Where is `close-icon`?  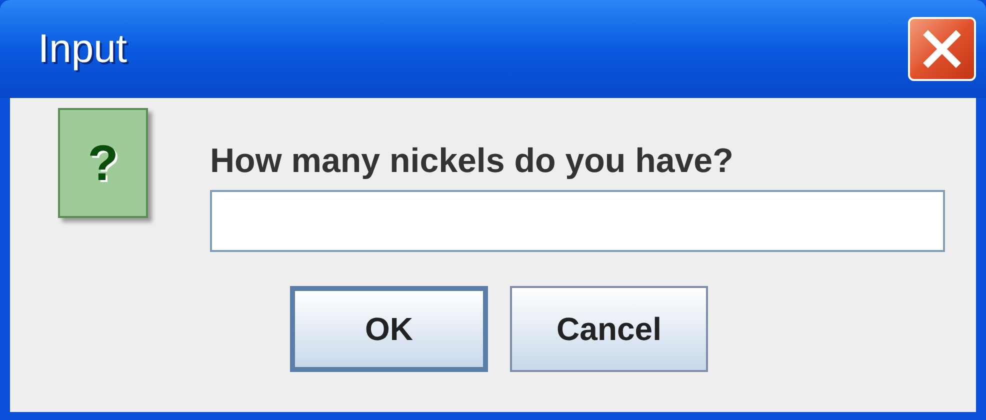
close-icon is located at coordinates (942, 49).